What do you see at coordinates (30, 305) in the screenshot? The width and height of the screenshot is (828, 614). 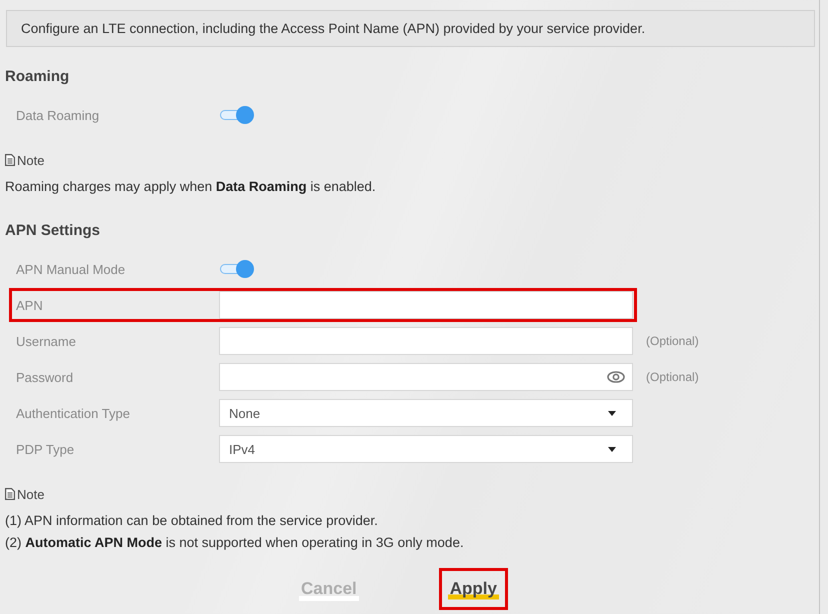 I see `field-label: APN` at bounding box center [30, 305].